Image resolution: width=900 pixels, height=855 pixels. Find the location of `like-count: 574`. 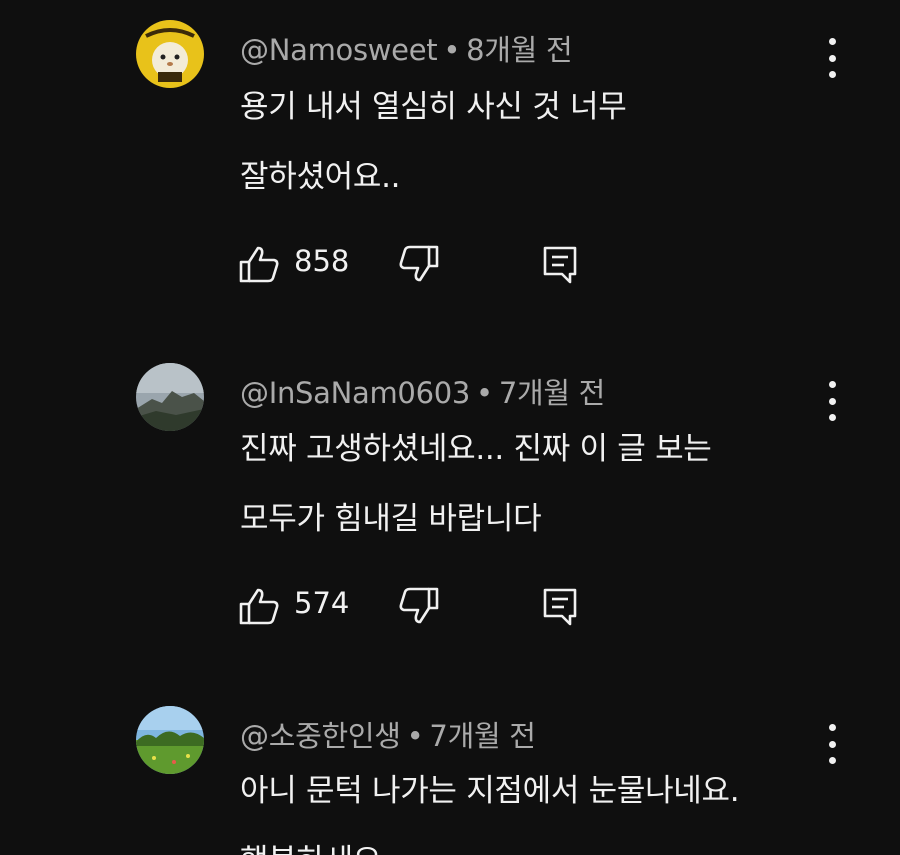

like-count: 574 is located at coordinates (322, 603).